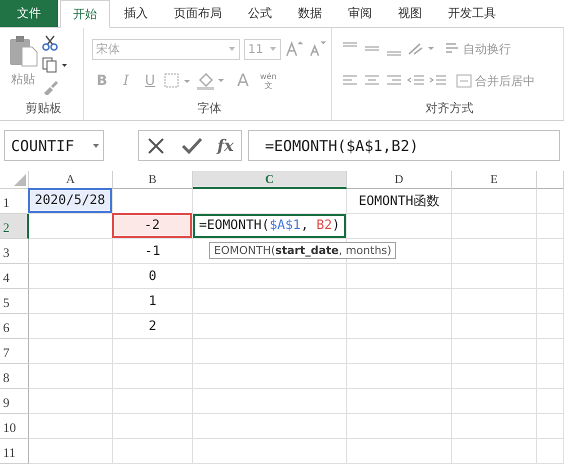 This screenshot has width=564, height=468. I want to click on grid-cell: 1, so click(153, 301).